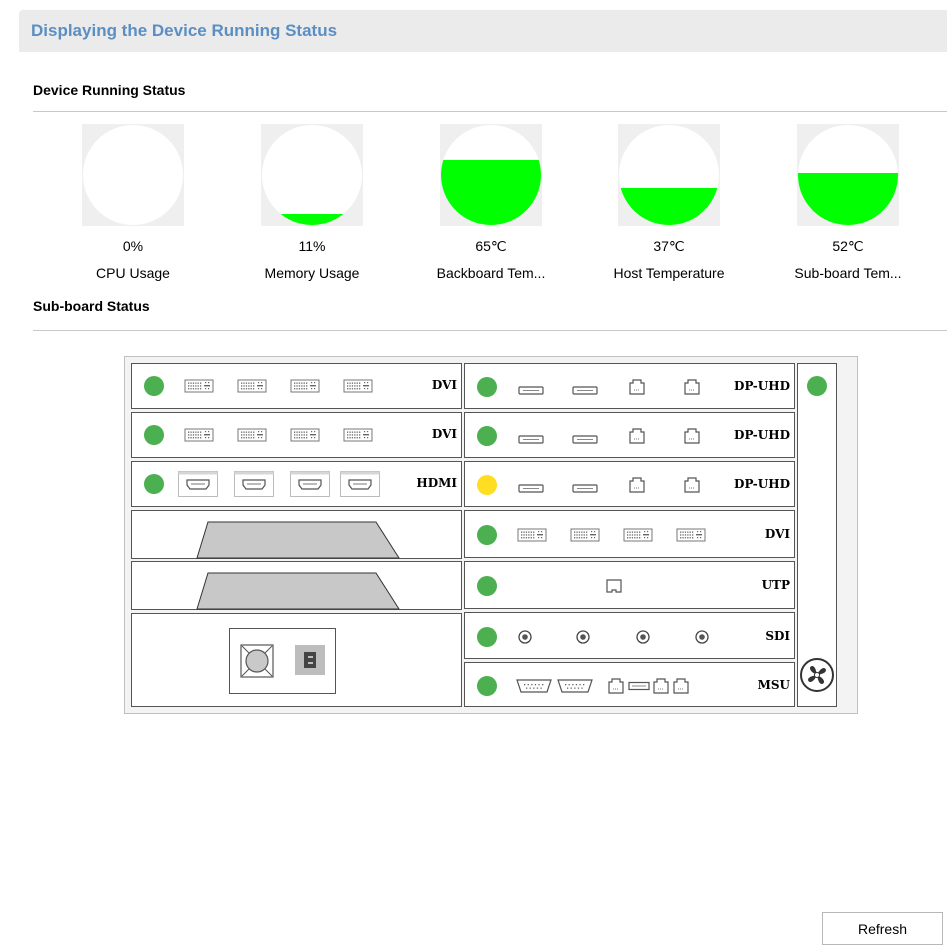 This screenshot has width=947, height=951. Describe the element at coordinates (629, 585) in the screenshot. I see `right-slot: UTP` at that location.